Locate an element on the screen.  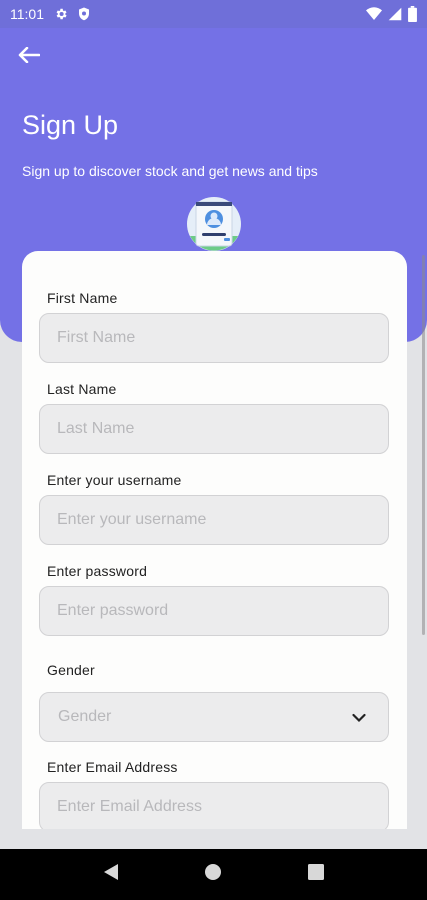
system-nav-bar is located at coordinates (213, 874).